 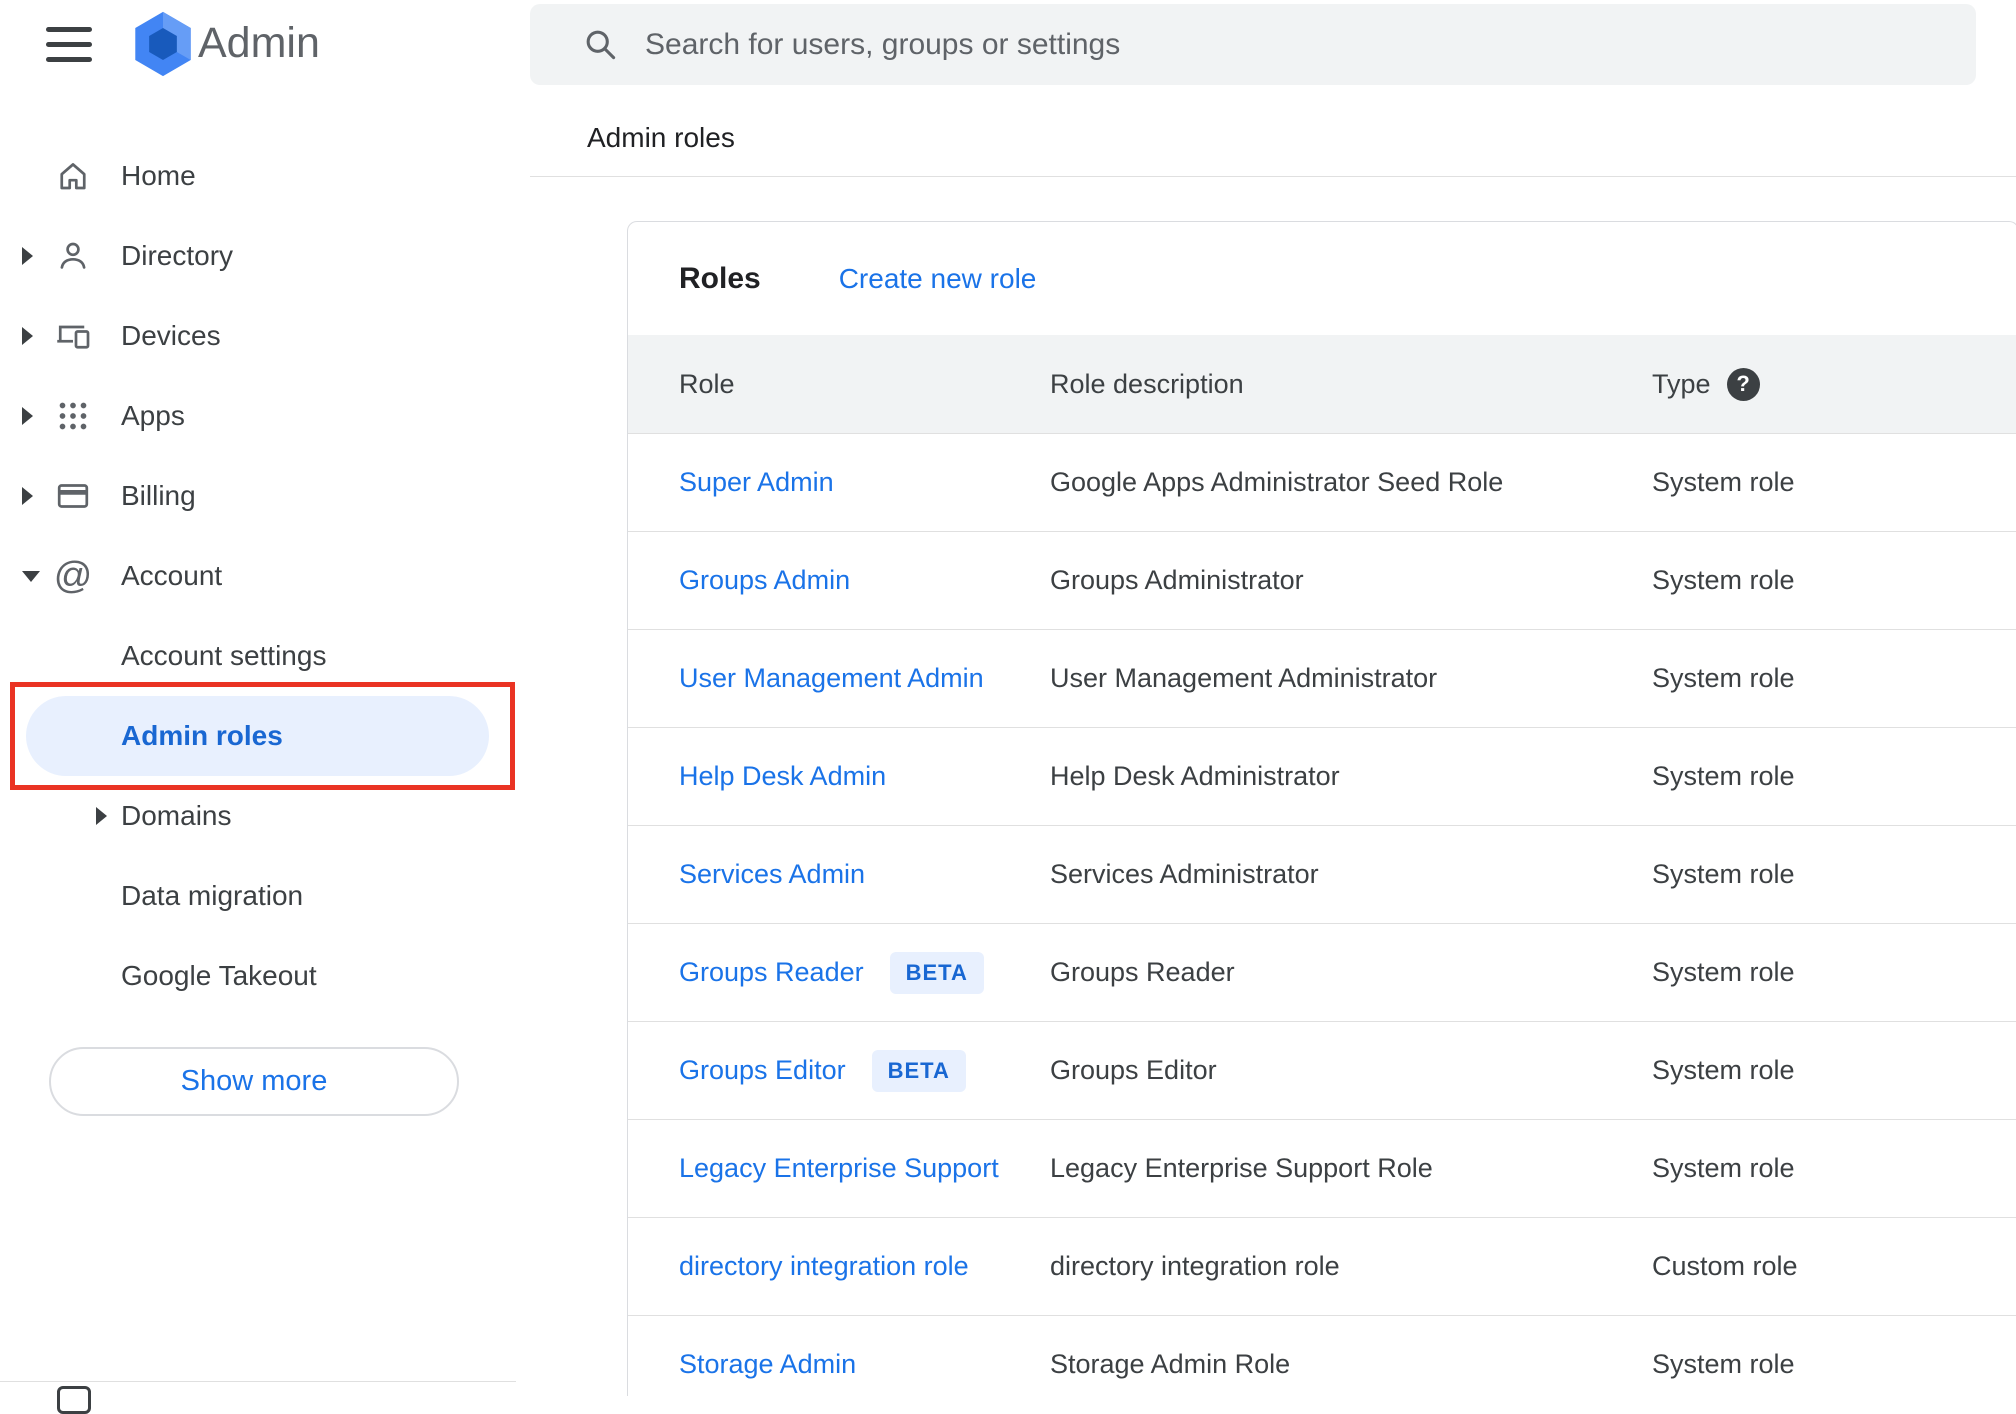 What do you see at coordinates (31, 576) in the screenshot?
I see `chevron-down-icon` at bounding box center [31, 576].